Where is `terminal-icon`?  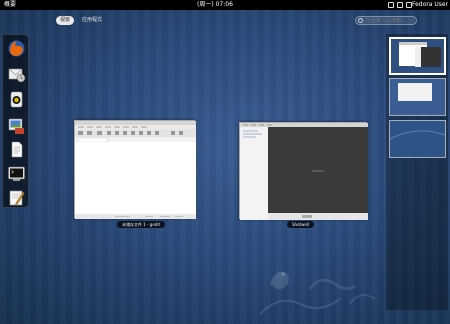 terminal-icon is located at coordinates (16, 173).